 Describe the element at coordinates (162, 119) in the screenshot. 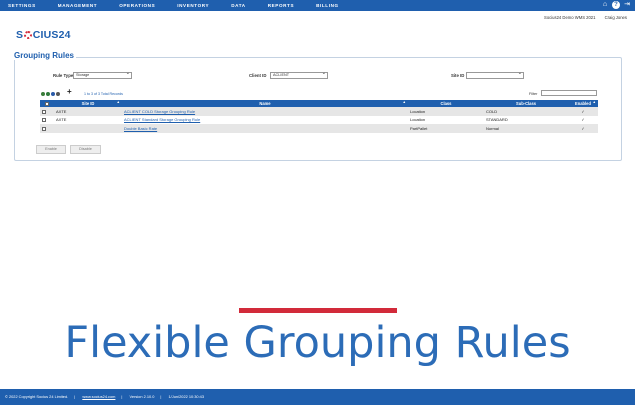

I see `rule-link: ACLIENT Standard Storage Grouping Rule` at that location.